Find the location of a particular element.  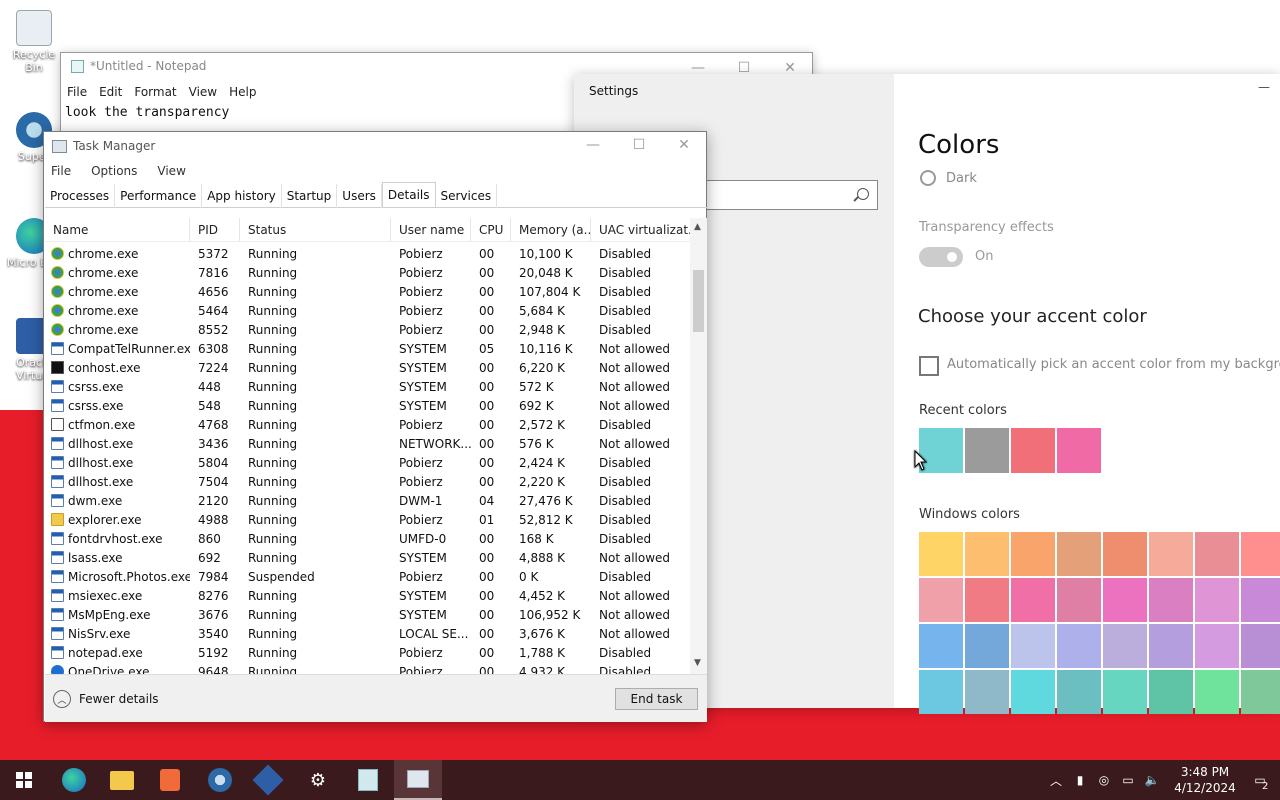

notification-center-button: ▭ 2 is located at coordinates (1260, 782).